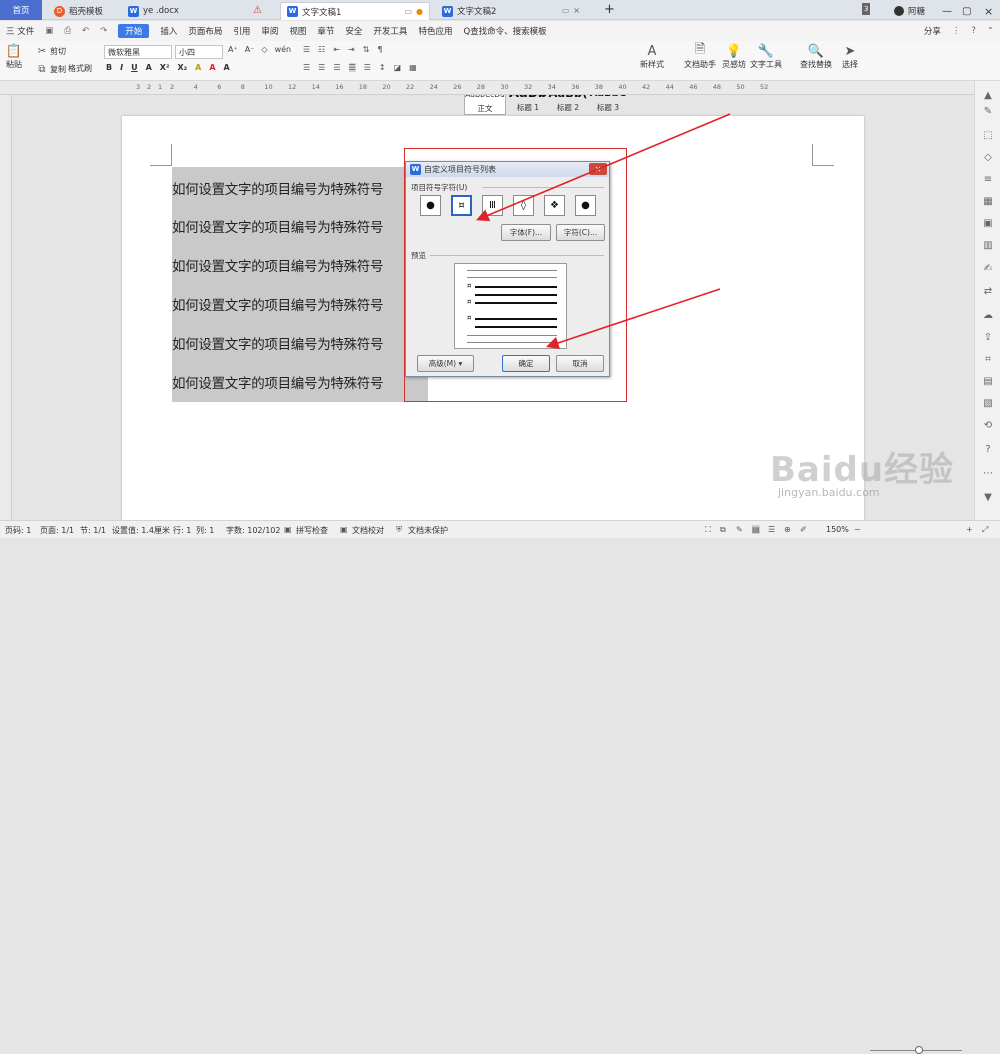 This screenshot has height=1054, width=1000. Describe the element at coordinates (399, 529) in the screenshot. I see `shield-icon: ⛨` at that location.